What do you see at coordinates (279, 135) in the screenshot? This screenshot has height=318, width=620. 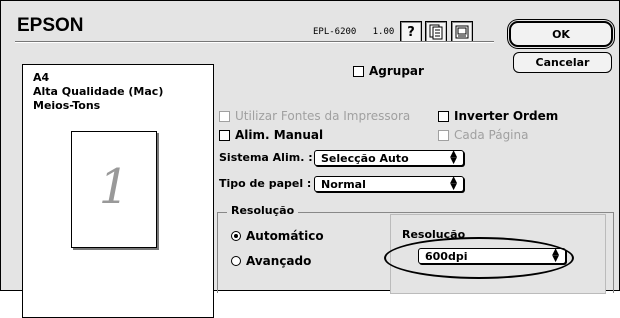 I see `manual-feed-label: Alim. Manual` at bounding box center [279, 135].